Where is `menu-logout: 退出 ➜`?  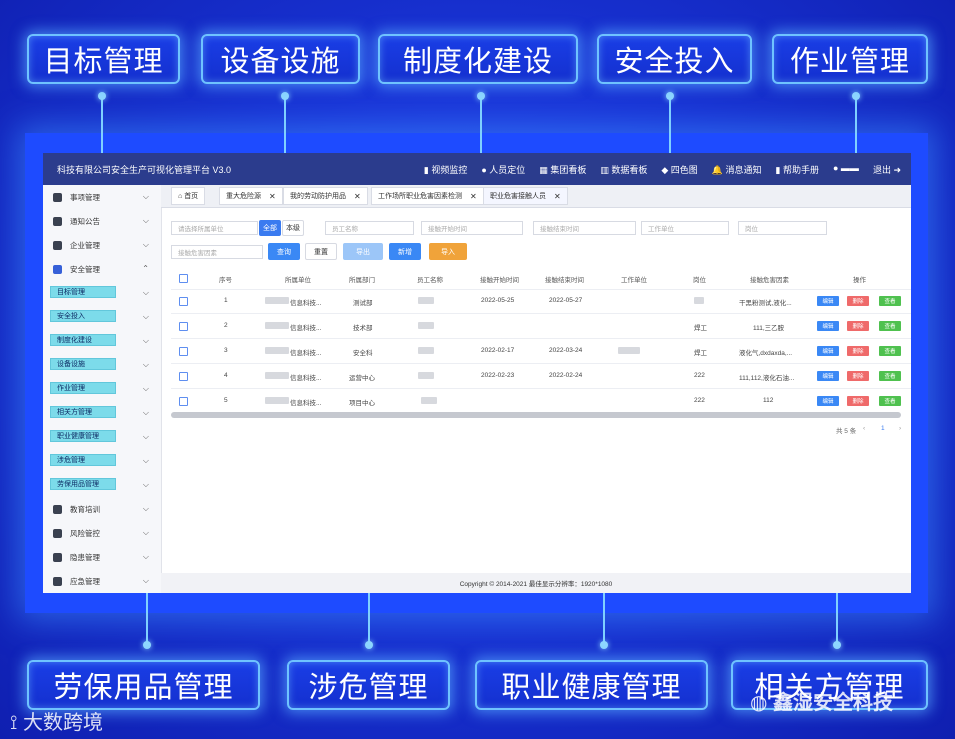
menu-logout: 退出 ➜ is located at coordinates (887, 169).